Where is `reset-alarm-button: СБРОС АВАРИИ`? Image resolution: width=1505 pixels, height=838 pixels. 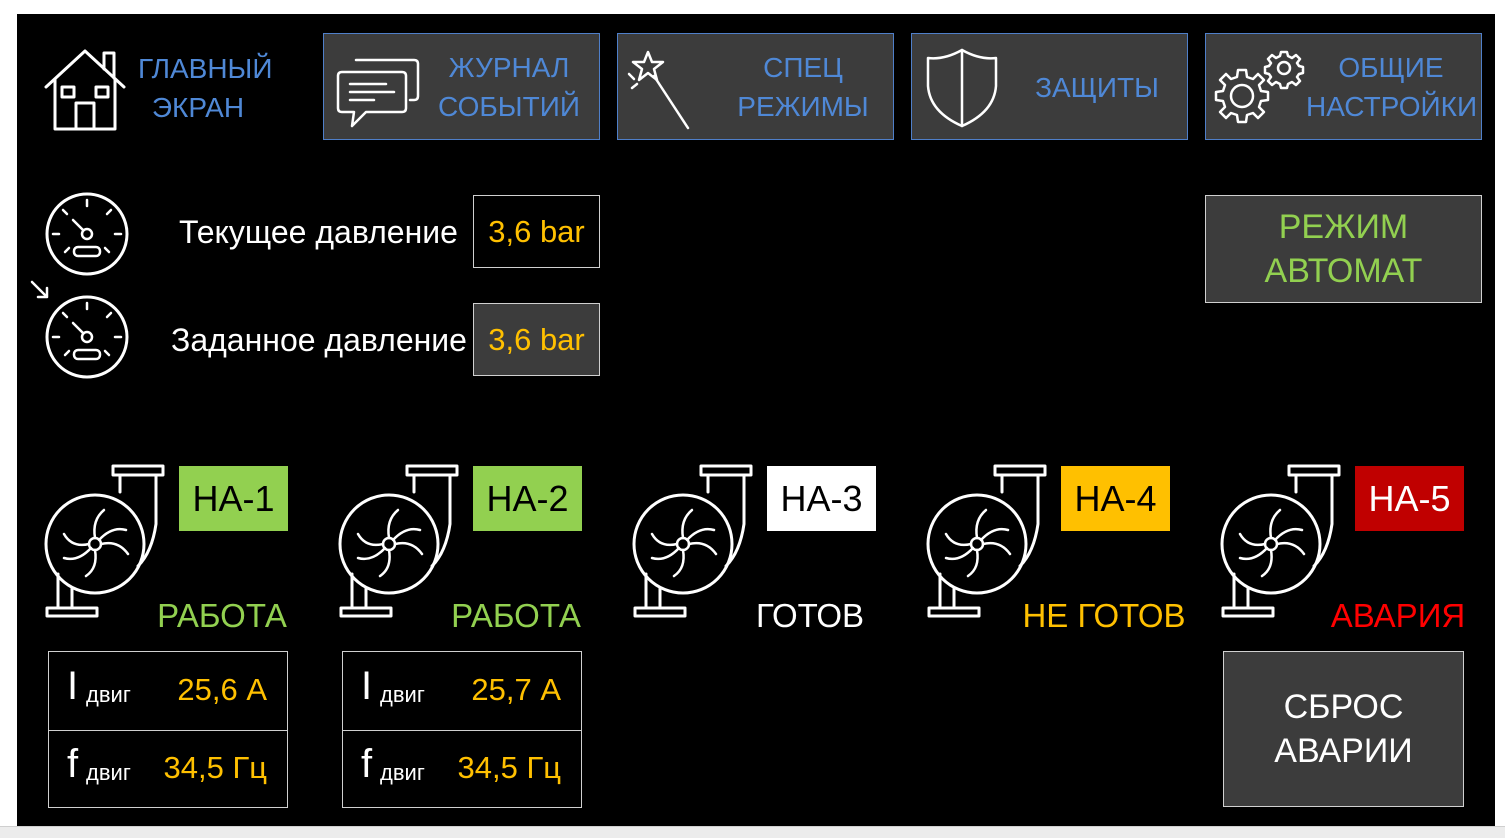 reset-alarm-button: СБРОС АВАРИИ is located at coordinates (1343, 729).